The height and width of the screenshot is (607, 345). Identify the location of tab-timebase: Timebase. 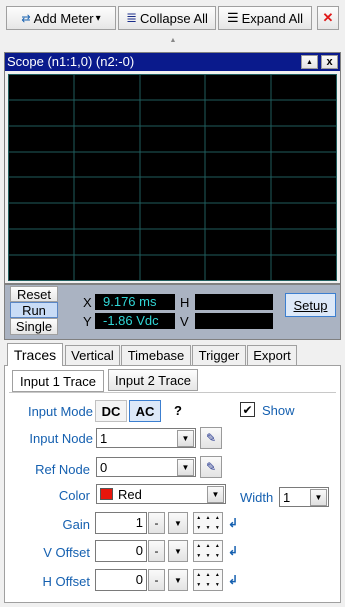
(156, 355).